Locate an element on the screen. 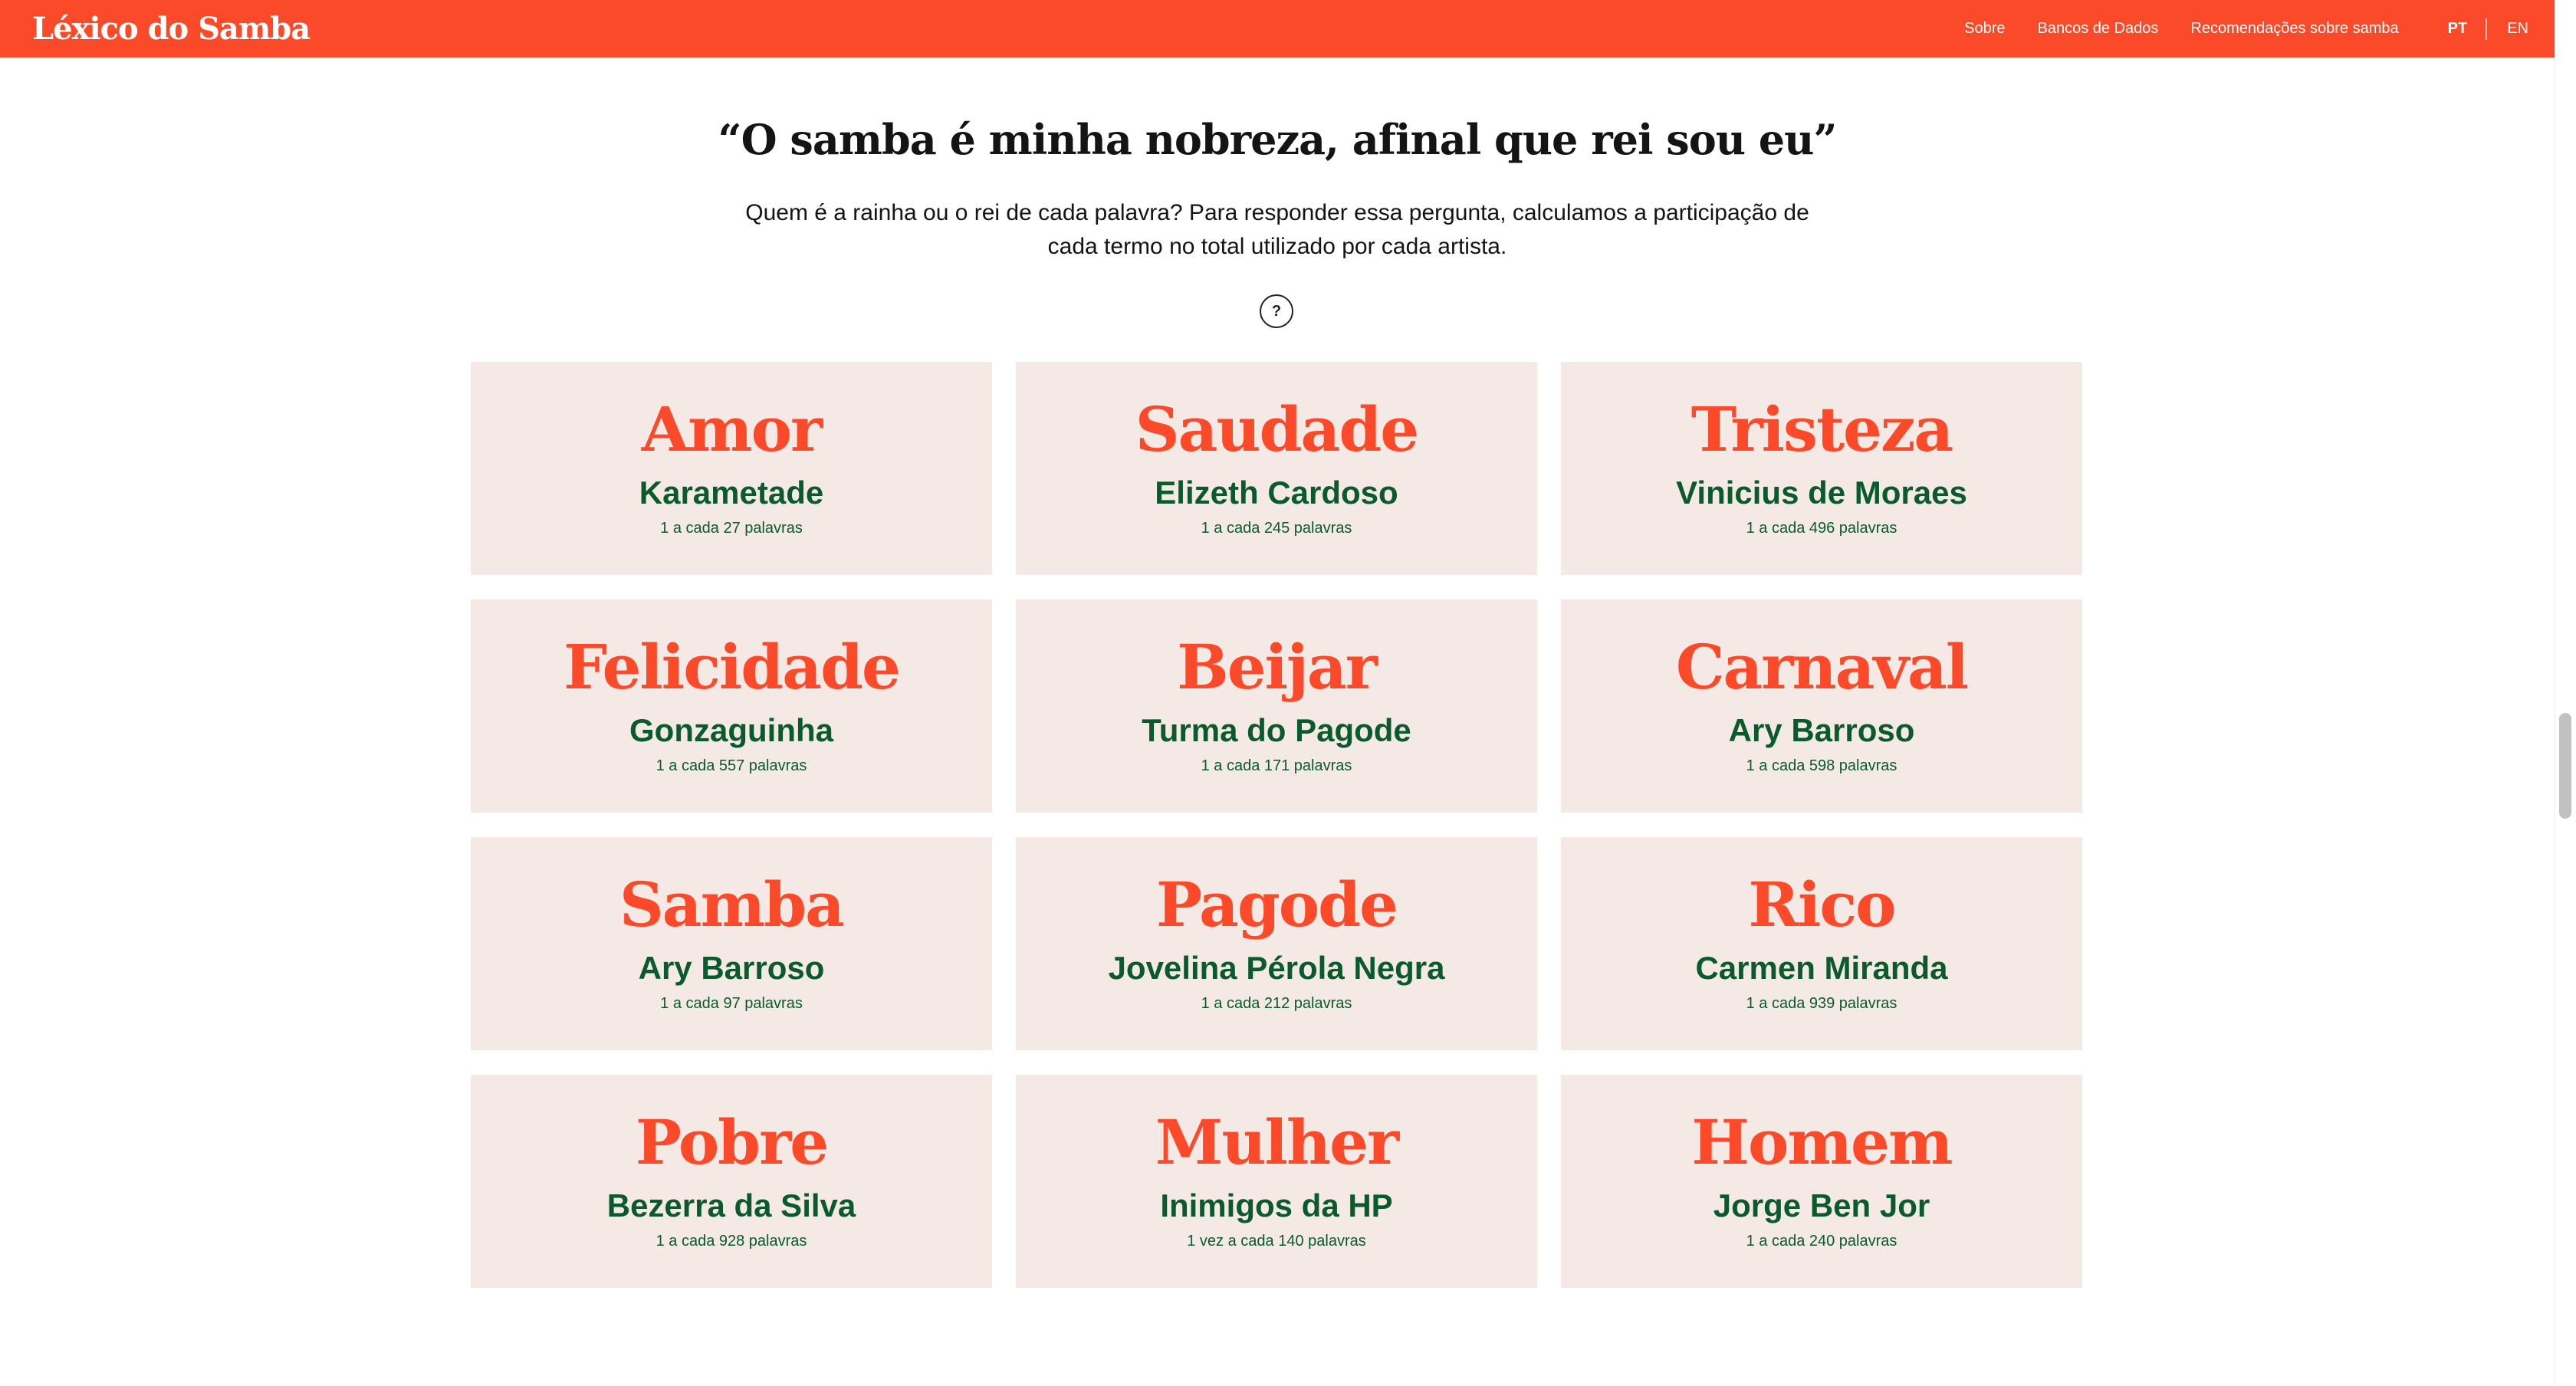 Image resolution: width=2576 pixels, height=1386 pixels. lang-pt: PT is located at coordinates (2458, 29).